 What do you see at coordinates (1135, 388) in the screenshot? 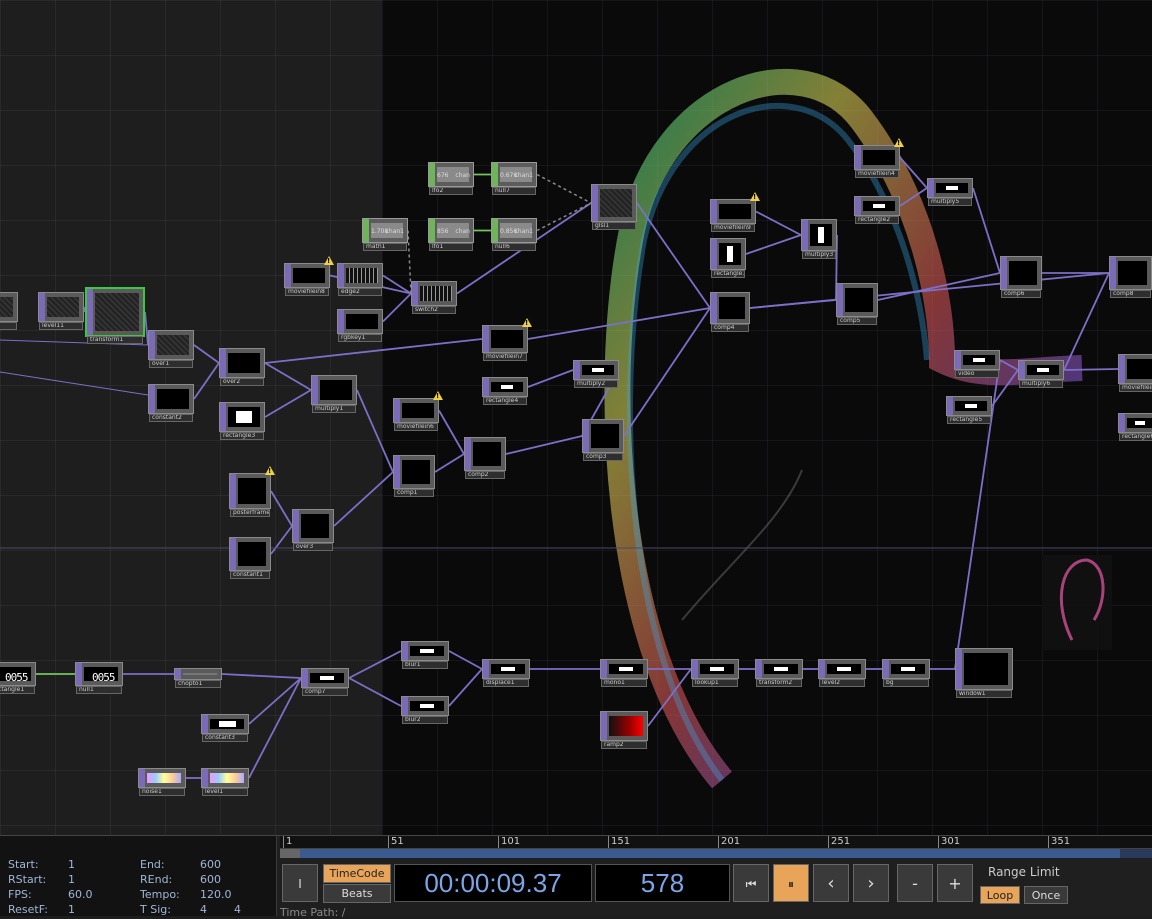
I see `operator-label: moviefilein` at bounding box center [1135, 388].